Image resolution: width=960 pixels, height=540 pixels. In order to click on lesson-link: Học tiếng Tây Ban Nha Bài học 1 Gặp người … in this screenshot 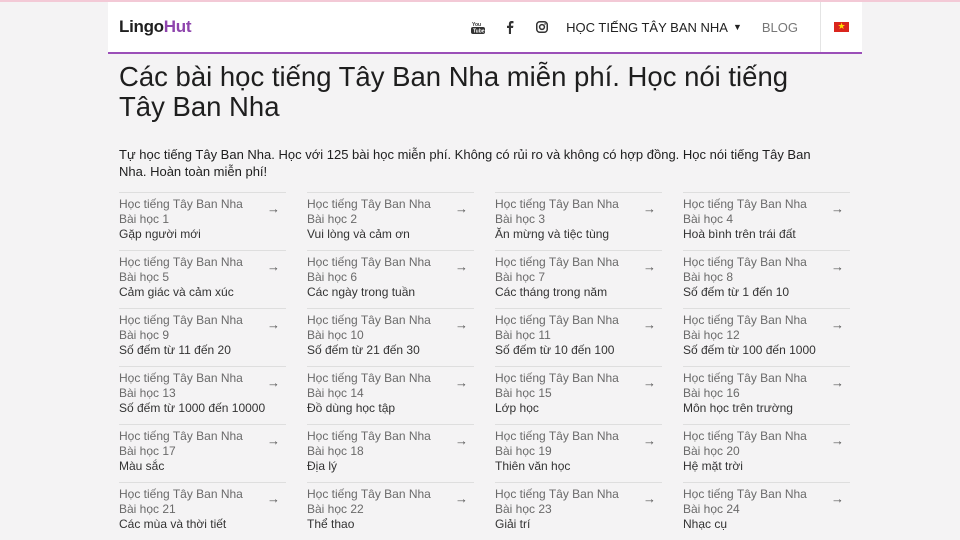, I will do `click(202, 221)`.